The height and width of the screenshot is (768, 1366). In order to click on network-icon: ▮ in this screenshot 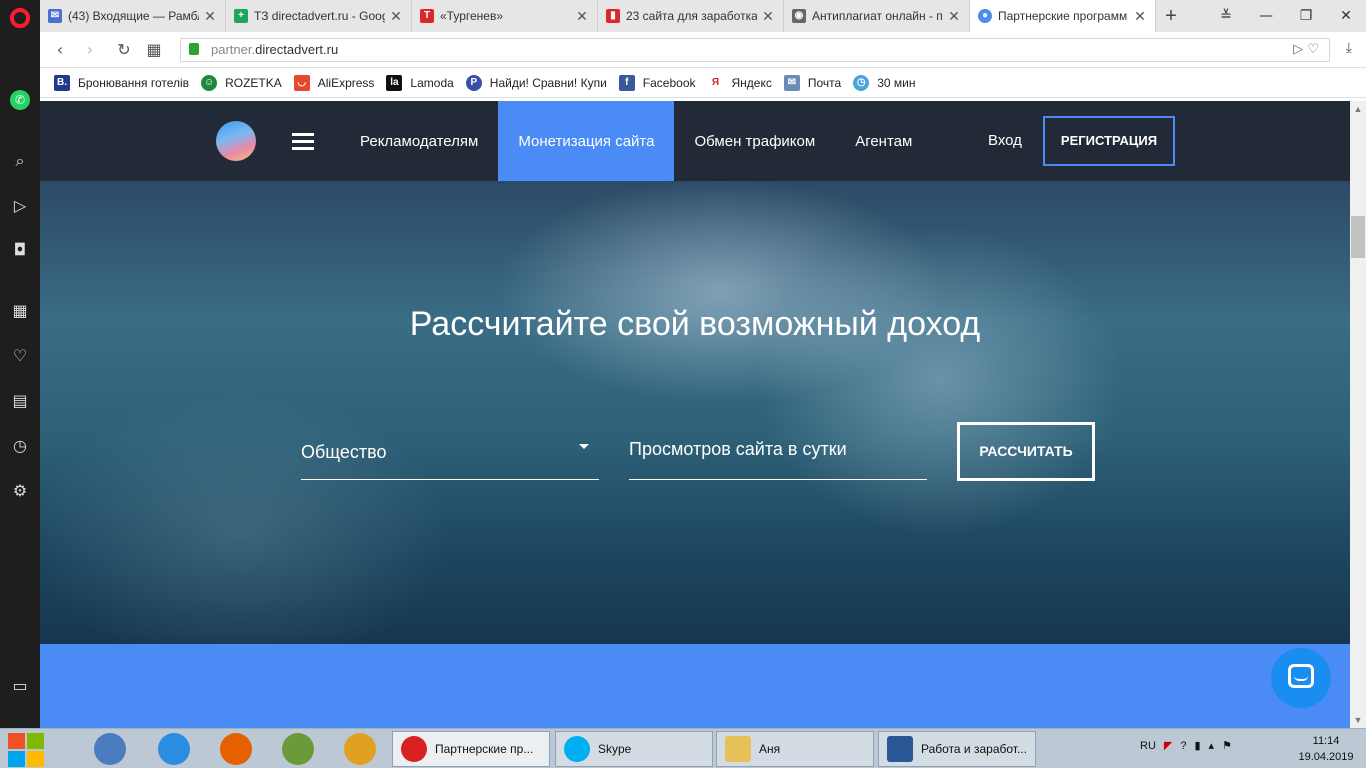, I will do `click(1197, 745)`.